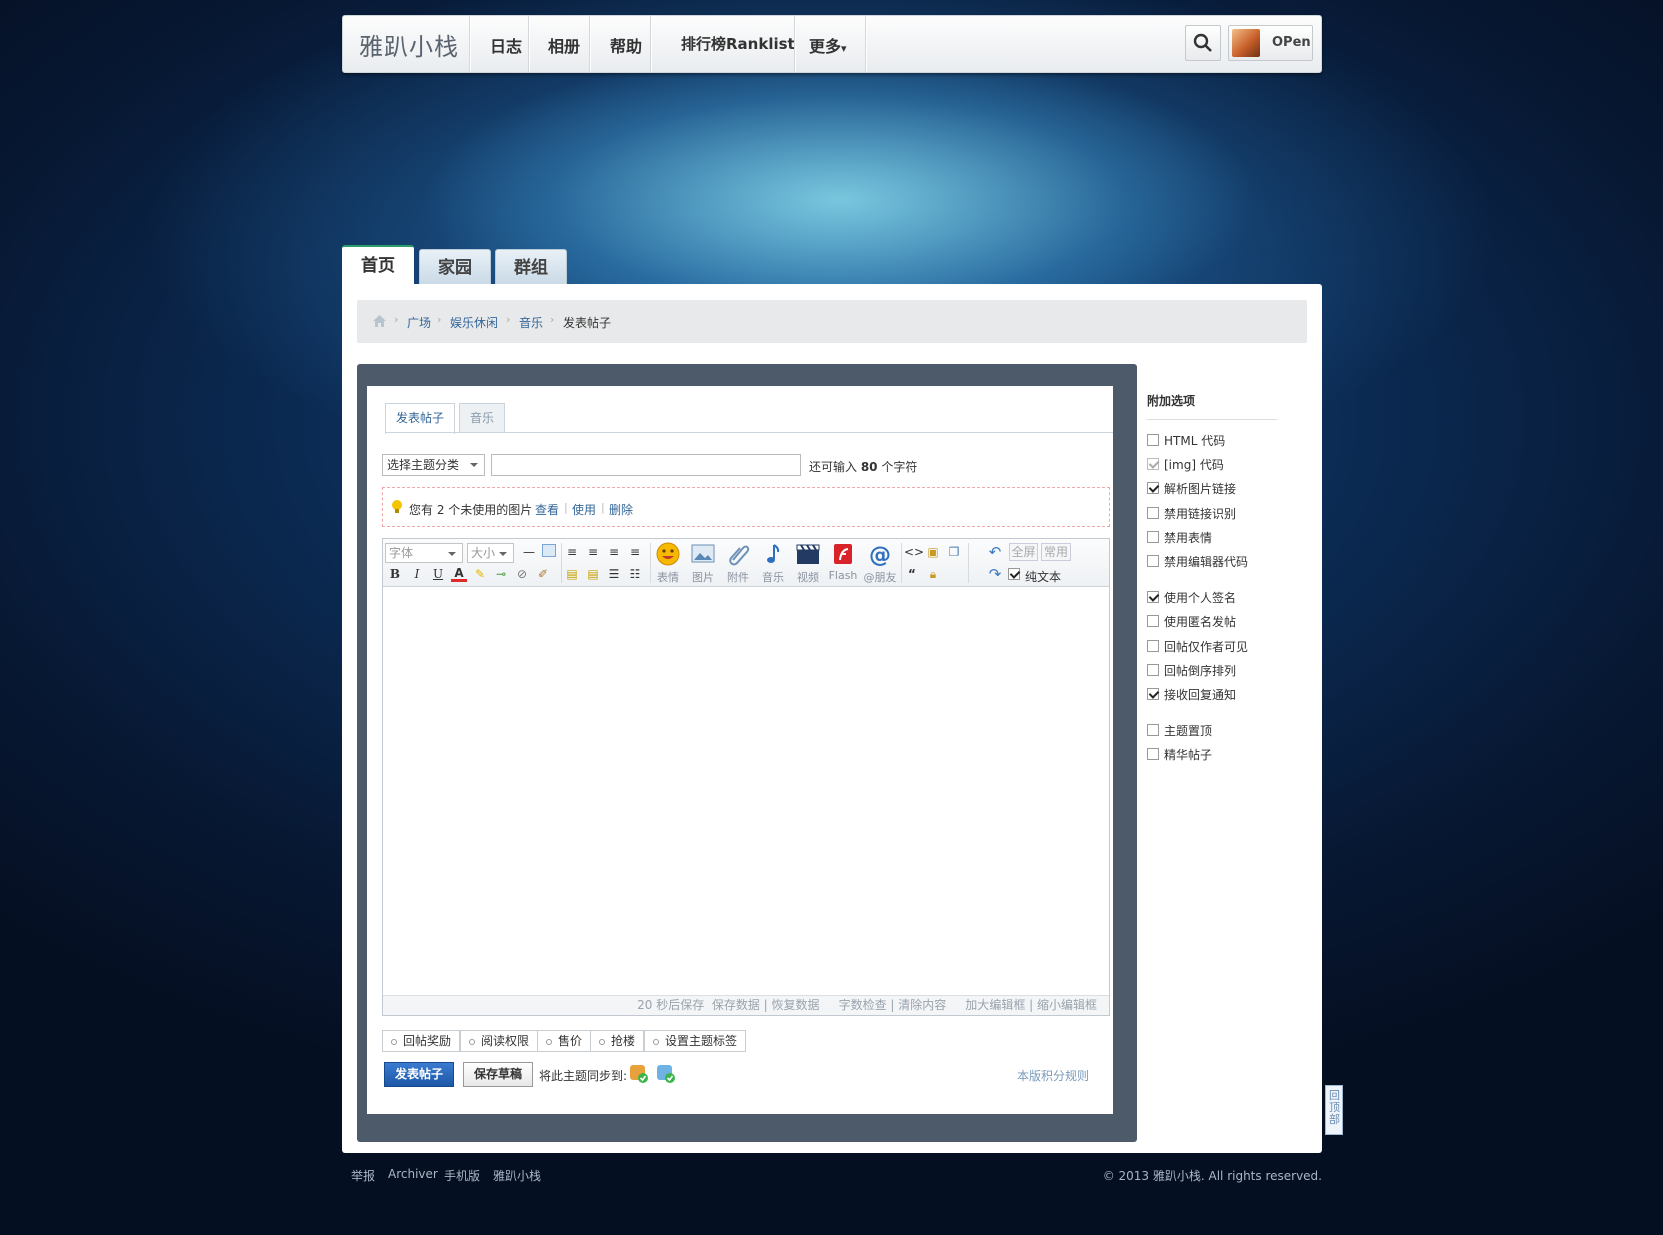 Image resolution: width=1663 pixels, height=1235 pixels. What do you see at coordinates (424, 553) in the screenshot?
I see `font-family-select: 字体` at bounding box center [424, 553].